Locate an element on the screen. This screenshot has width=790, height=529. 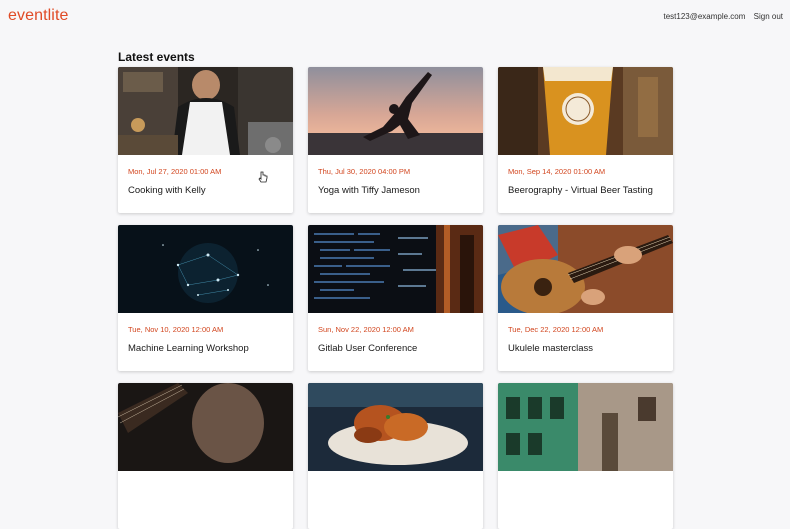
account-menu: test123@example.com Sign out is located at coordinates (720, 16).